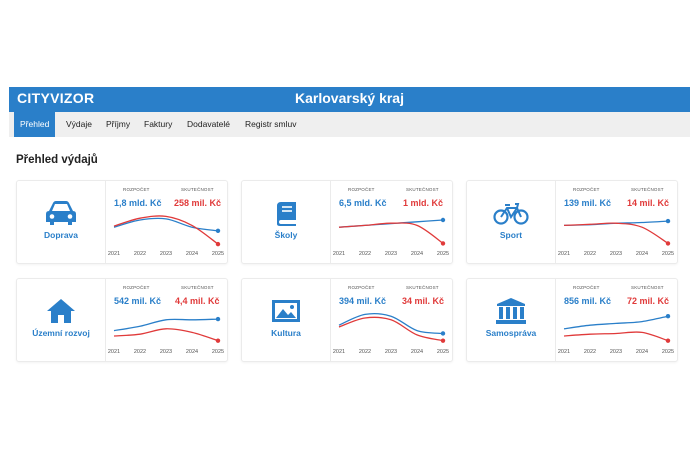 The height and width of the screenshot is (460, 690). I want to click on app-header: CITYVIZOR Karlovarský kraj, so click(349, 99).